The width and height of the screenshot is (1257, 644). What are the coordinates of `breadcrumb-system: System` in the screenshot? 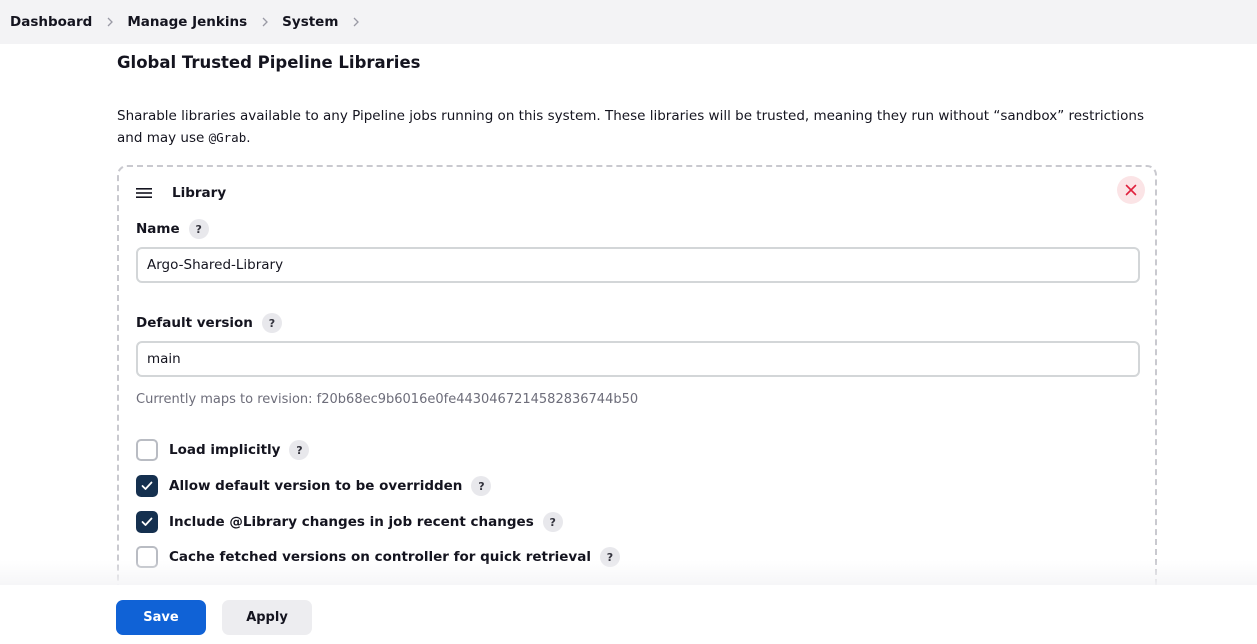 It's located at (310, 22).